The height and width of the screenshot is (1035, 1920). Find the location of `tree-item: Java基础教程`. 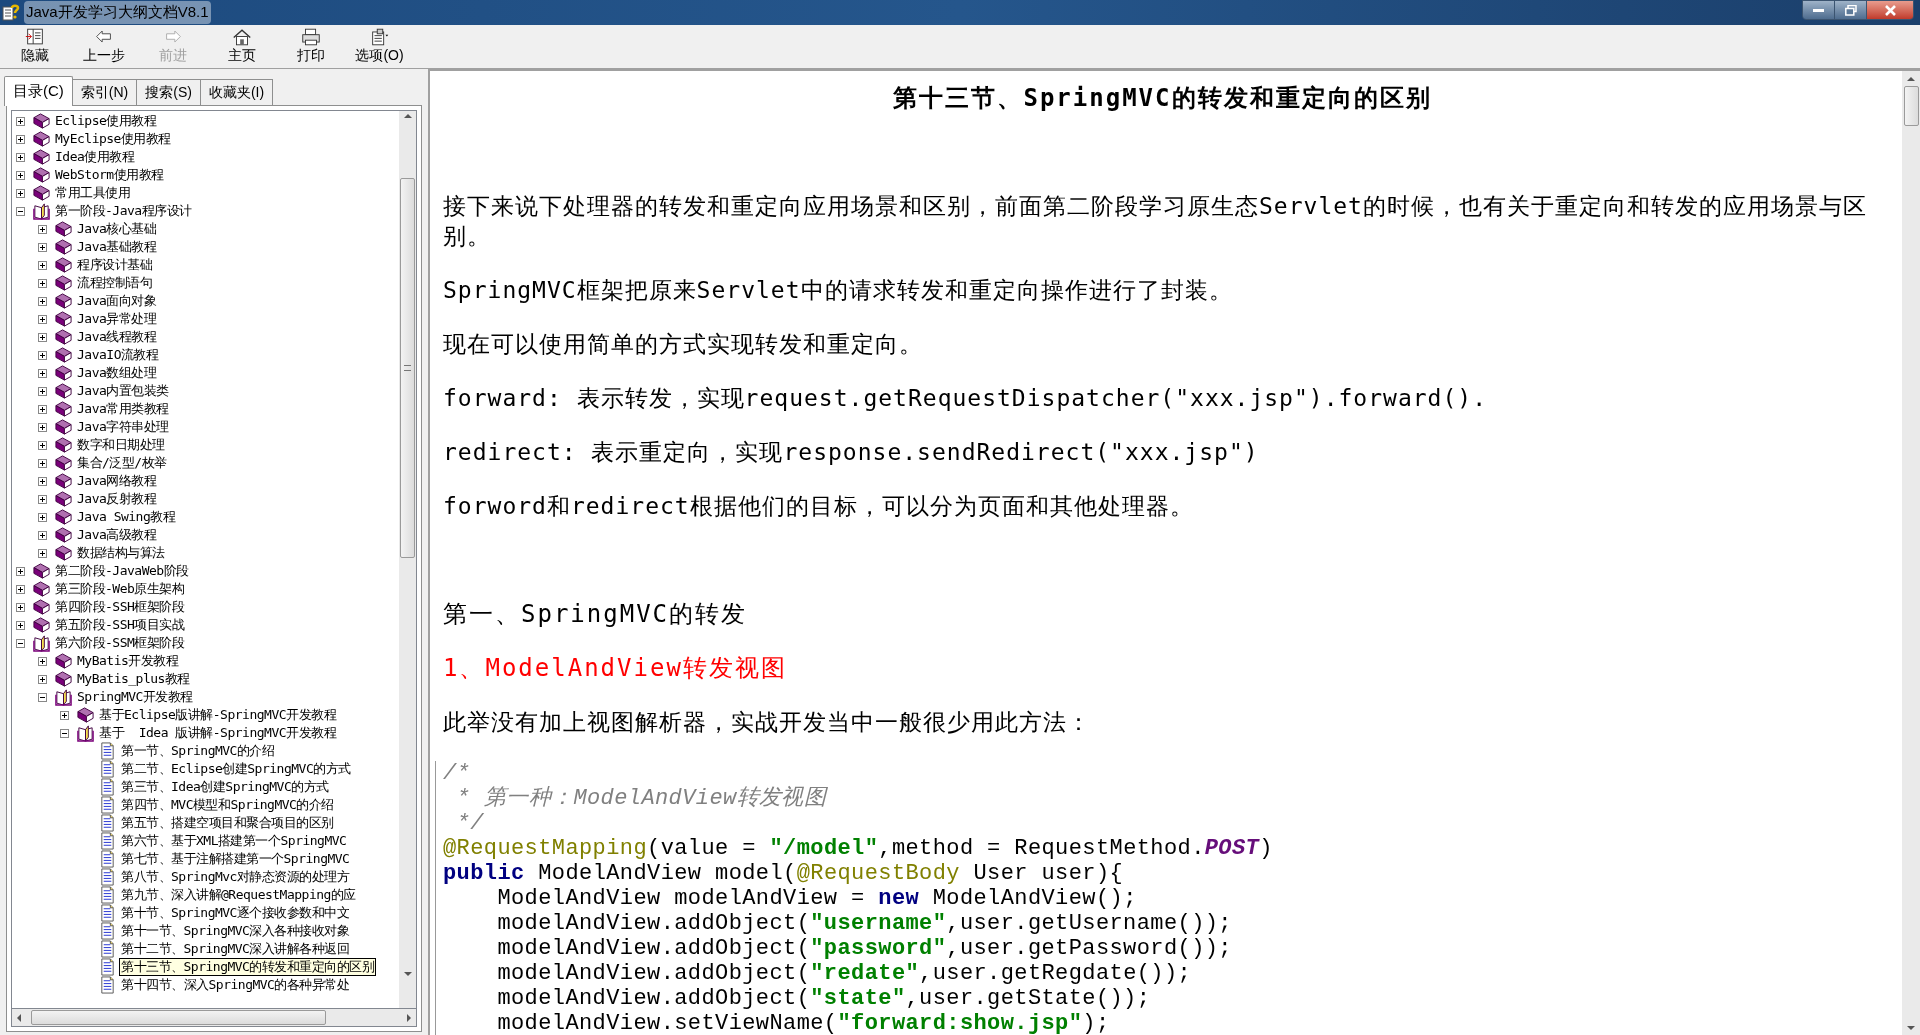

tree-item: Java基础教程 is located at coordinates (117, 247).